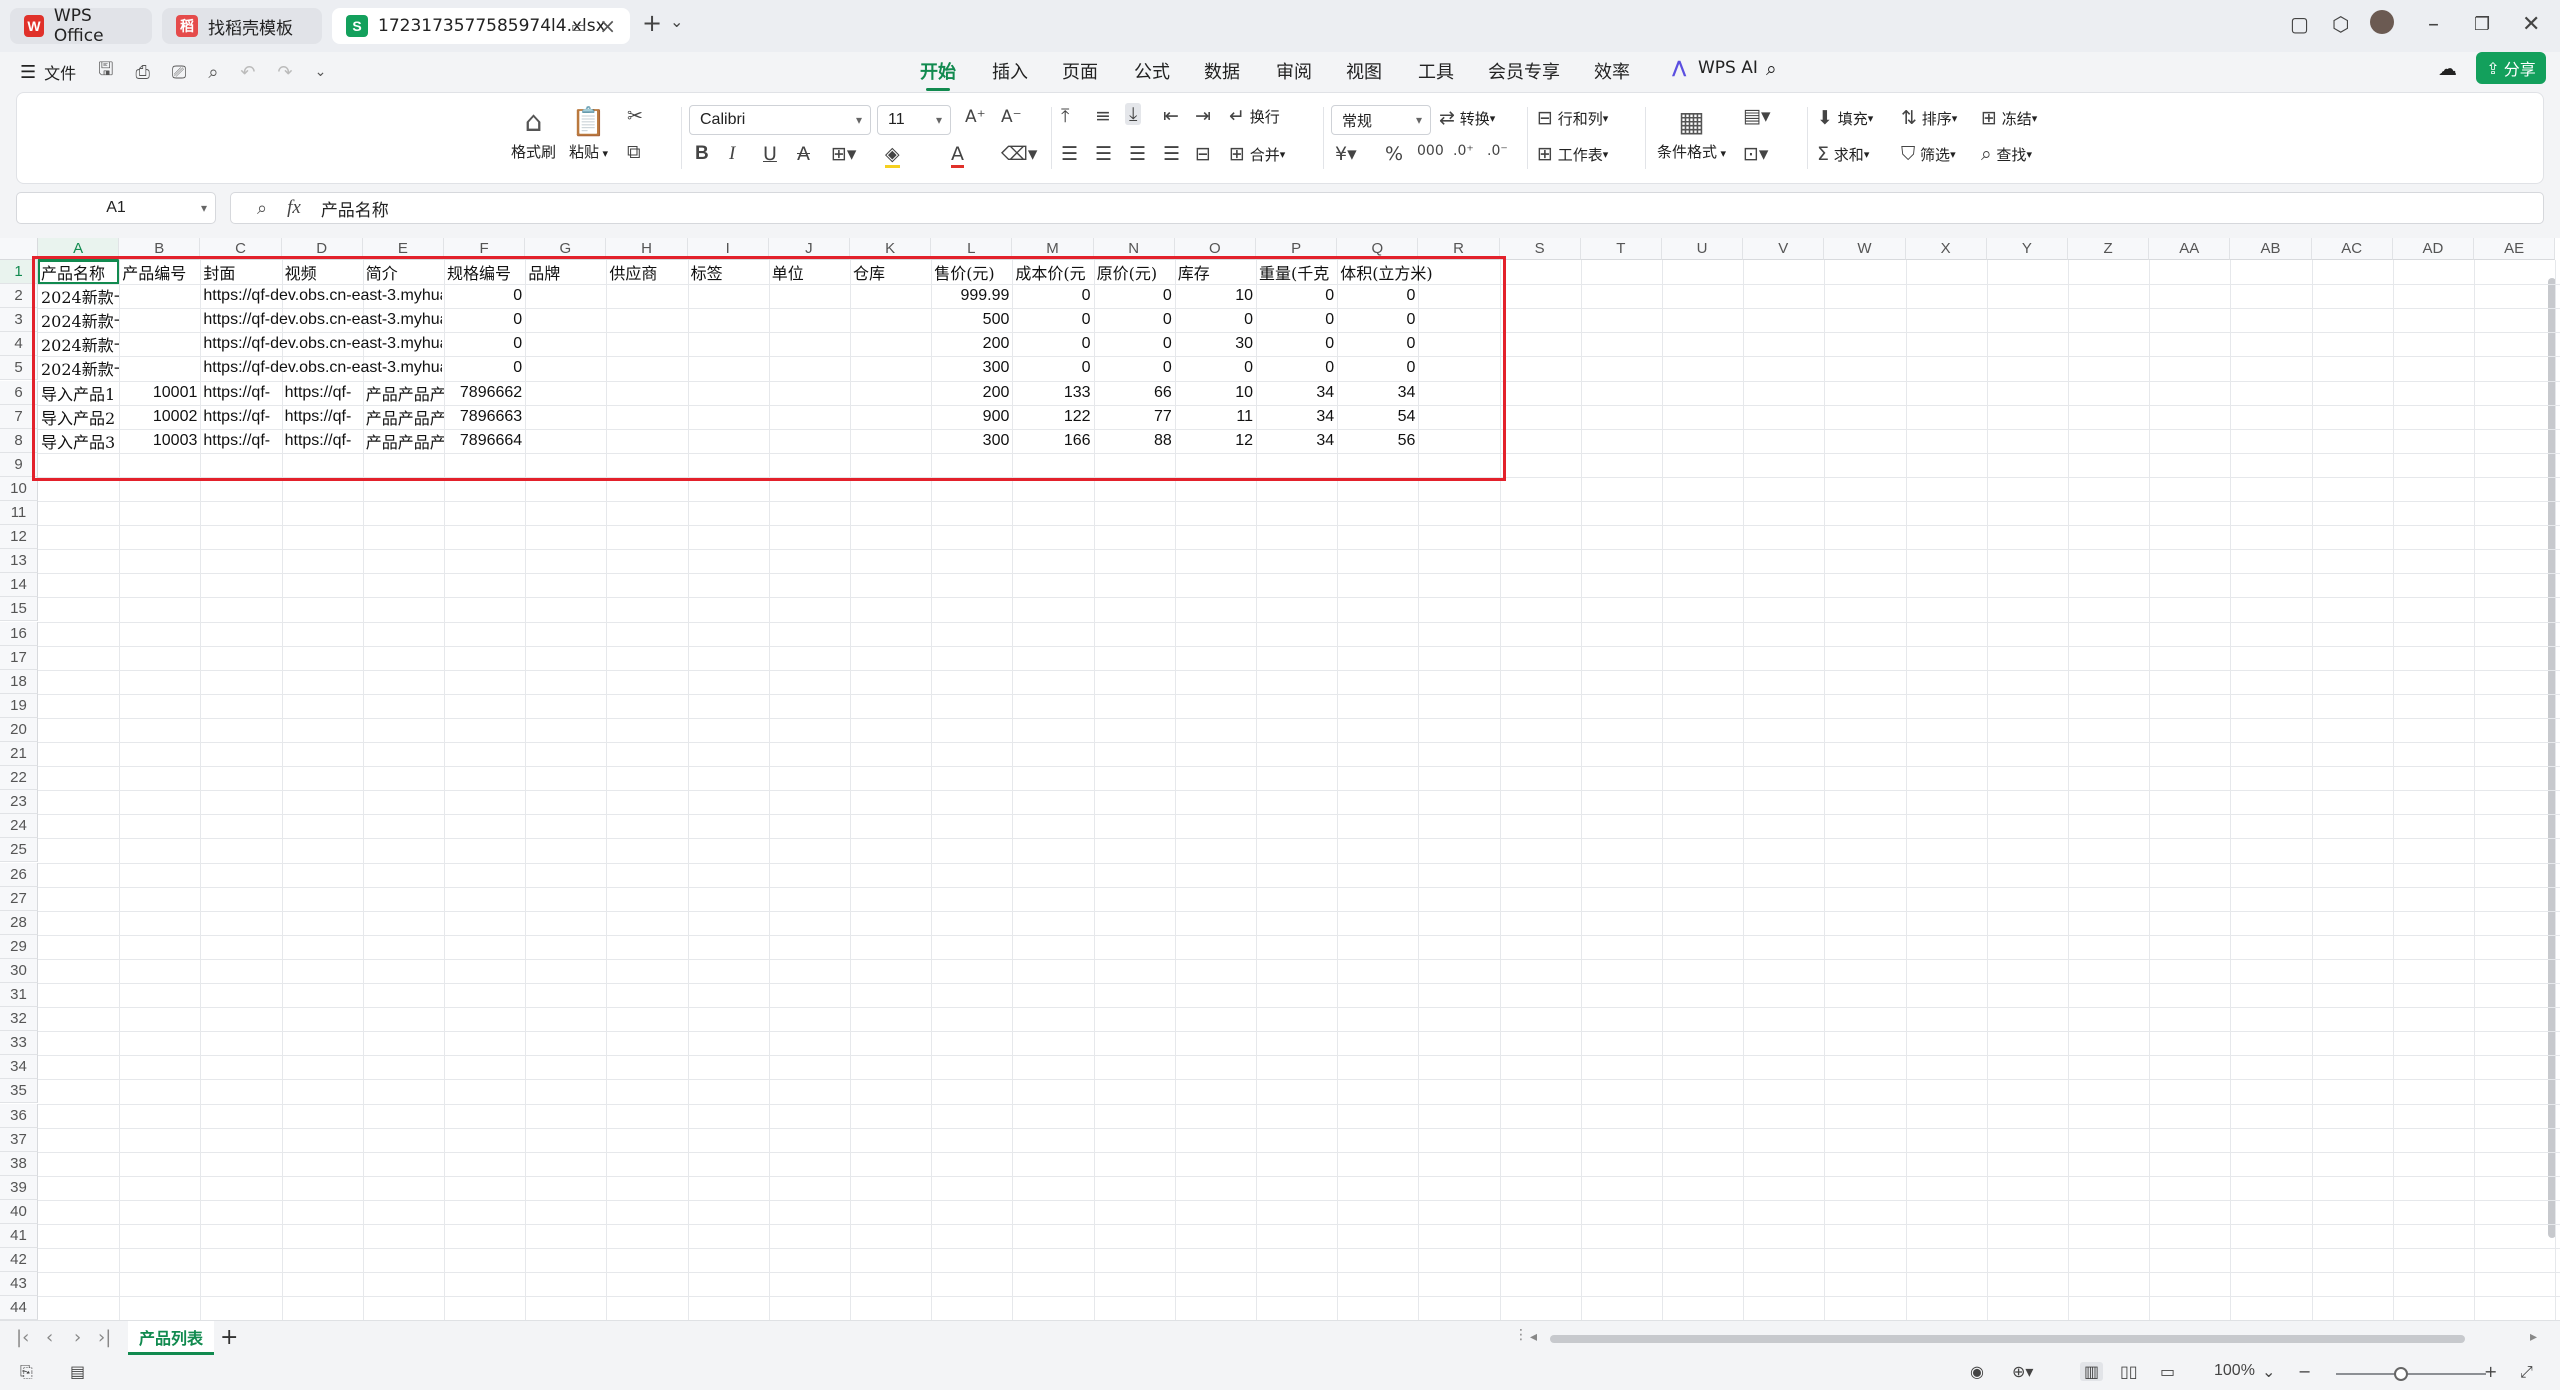  I want to click on print-icon: ⎚, so click(179, 72).